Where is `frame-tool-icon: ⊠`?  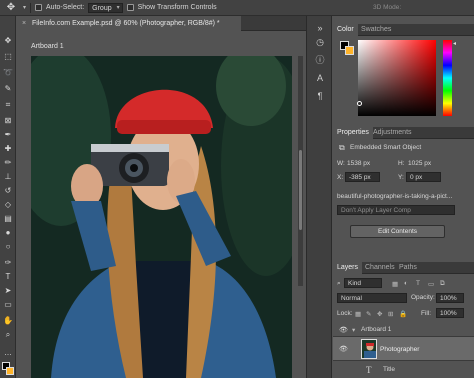
frame-tool-icon: ⊠ is located at coordinates (8, 121).